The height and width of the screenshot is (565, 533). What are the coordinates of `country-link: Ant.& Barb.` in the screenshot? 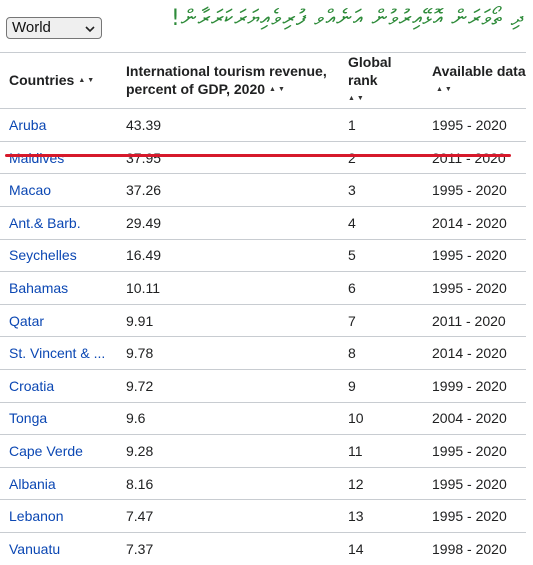 It's located at (45, 223).